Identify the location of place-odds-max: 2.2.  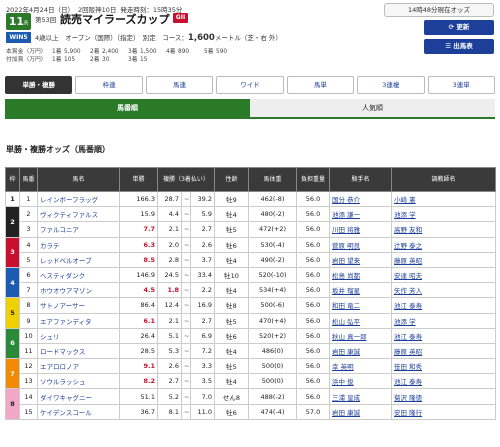
(202, 290).